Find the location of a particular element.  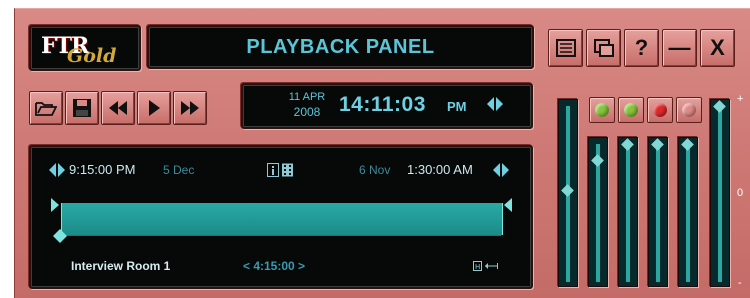

help-icon: ? is located at coordinates (641, 47).